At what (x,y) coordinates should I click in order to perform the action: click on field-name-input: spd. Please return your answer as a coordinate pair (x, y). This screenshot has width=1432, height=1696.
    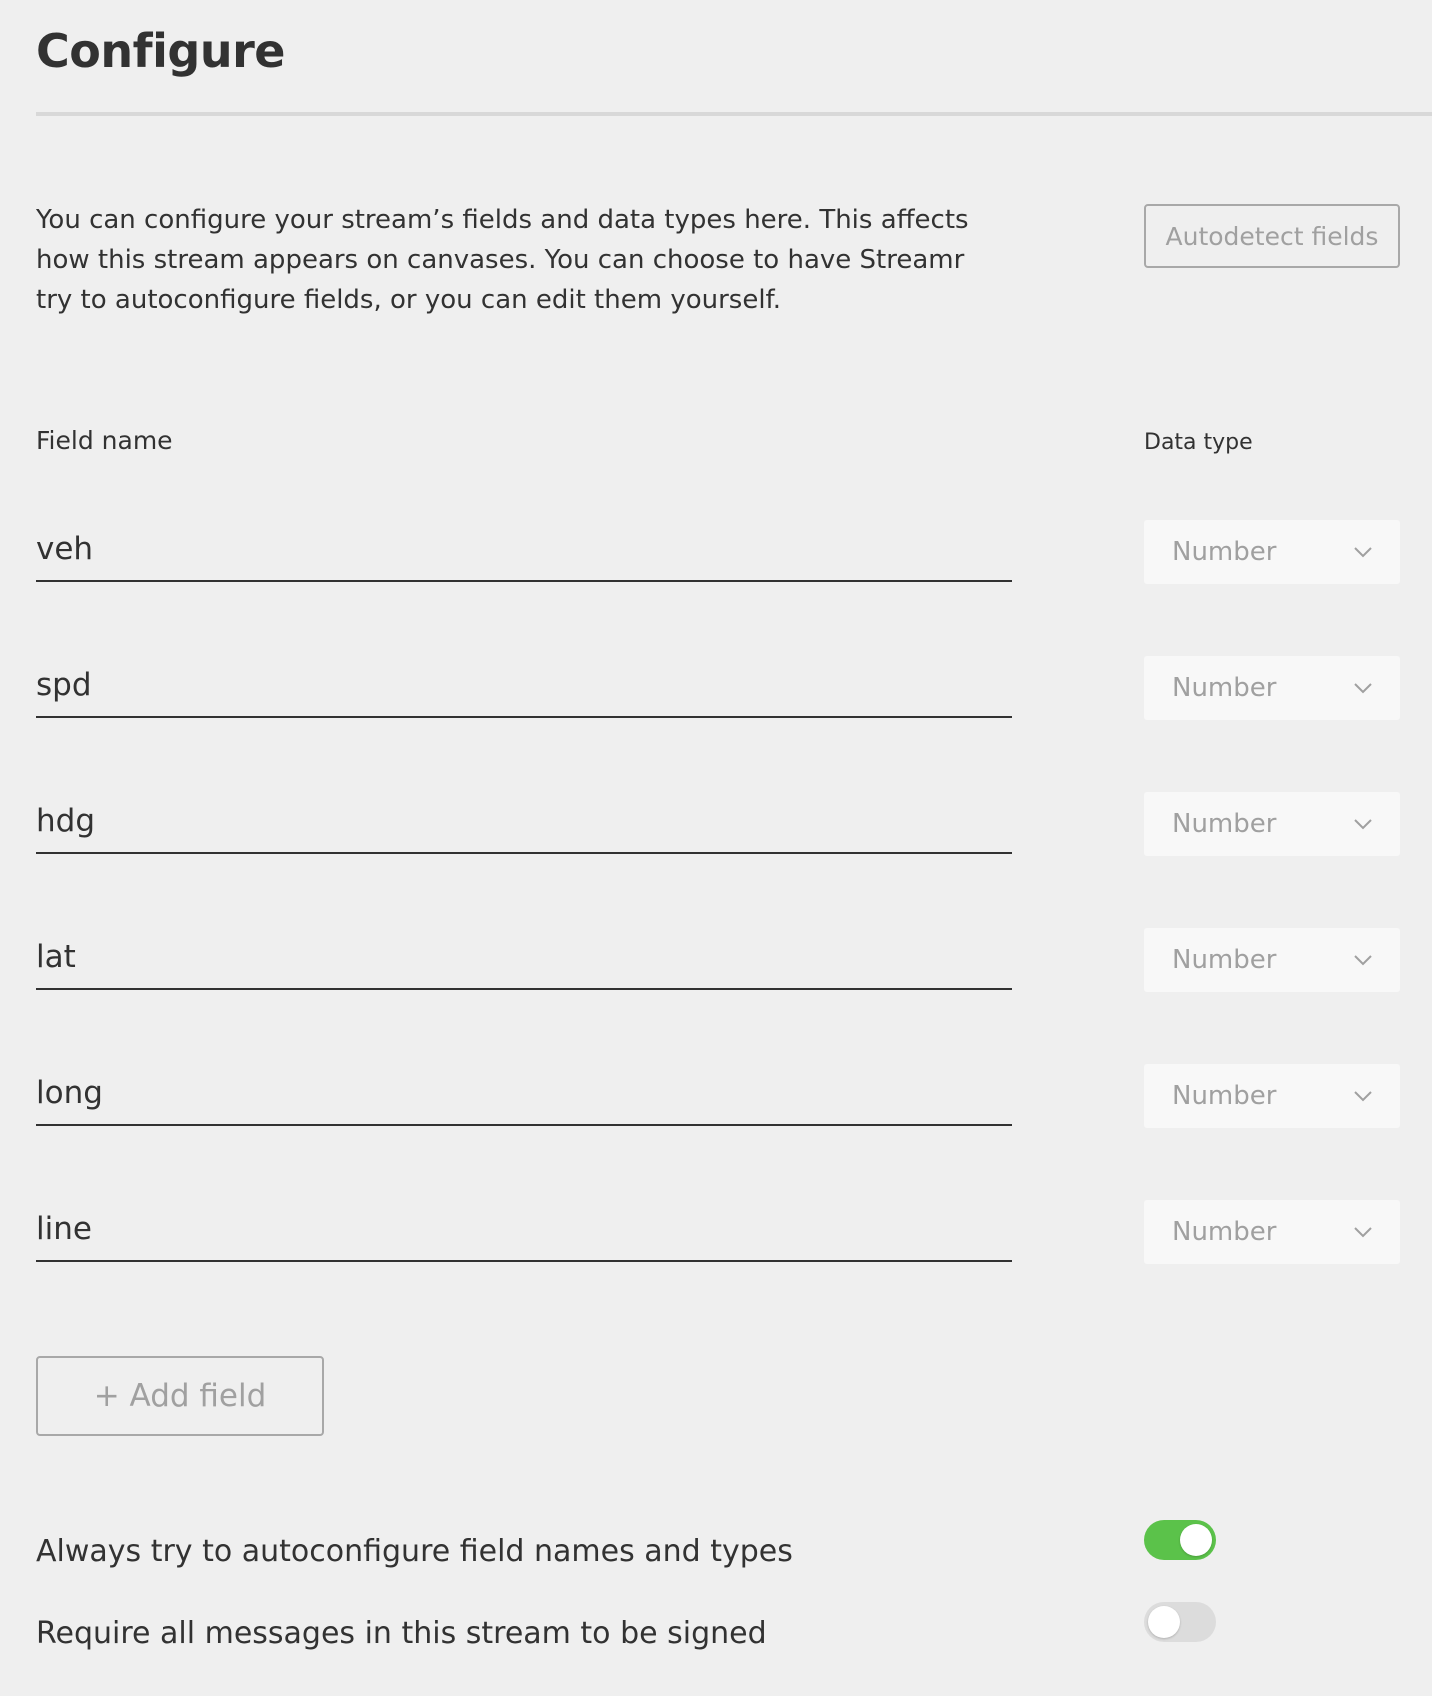
    Looking at the image, I should click on (524, 683).